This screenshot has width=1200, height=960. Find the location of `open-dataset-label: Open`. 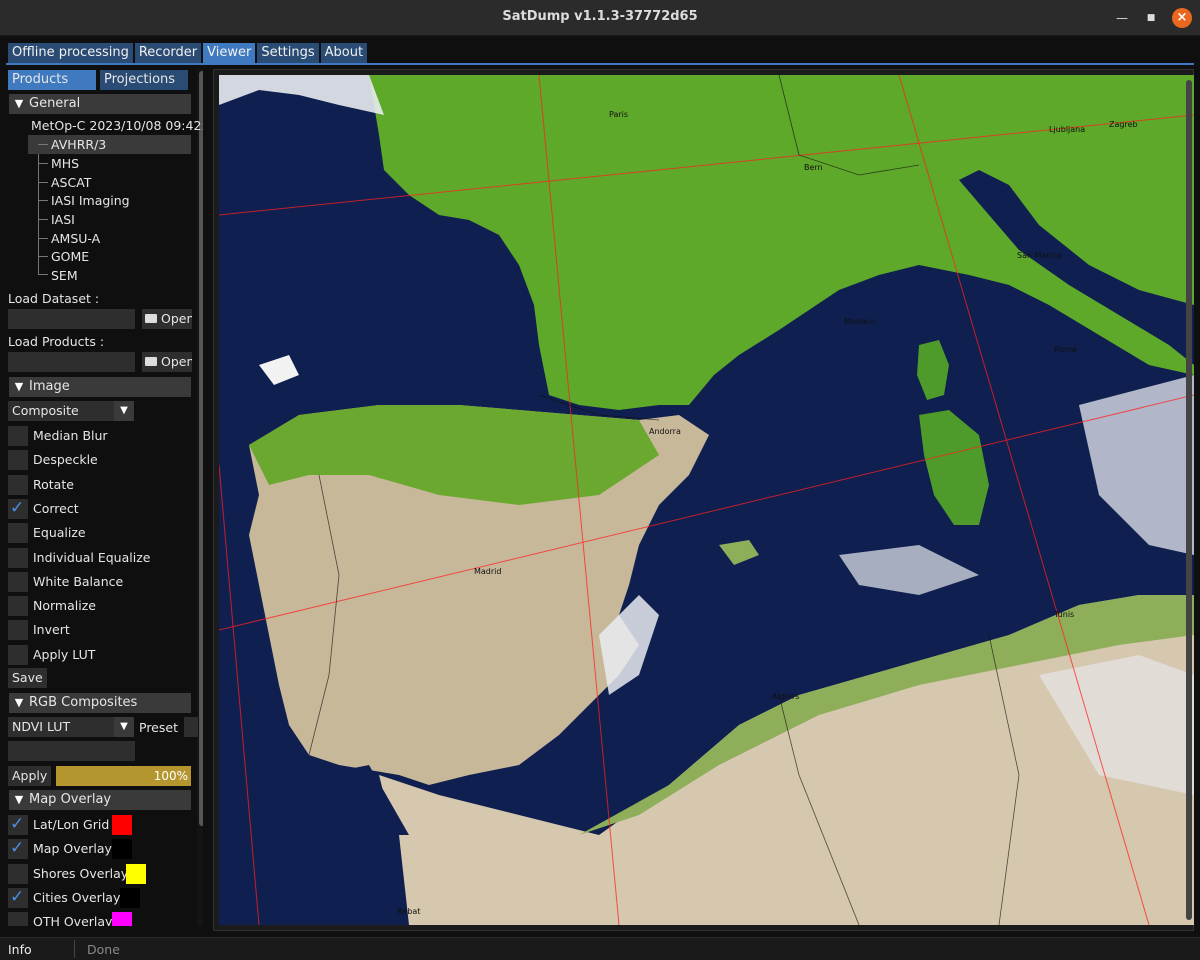

open-dataset-label: Open is located at coordinates (176, 318).